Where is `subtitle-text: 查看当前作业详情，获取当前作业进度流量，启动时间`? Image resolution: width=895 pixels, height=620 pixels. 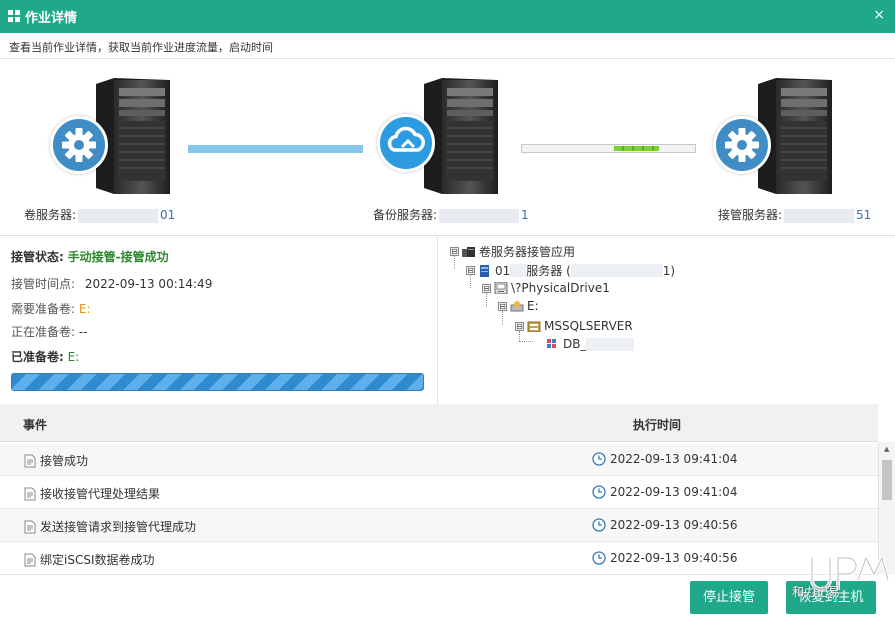
subtitle-text: 查看当前作业详情，获取当前作业进度流量，启动时间 is located at coordinates (141, 47).